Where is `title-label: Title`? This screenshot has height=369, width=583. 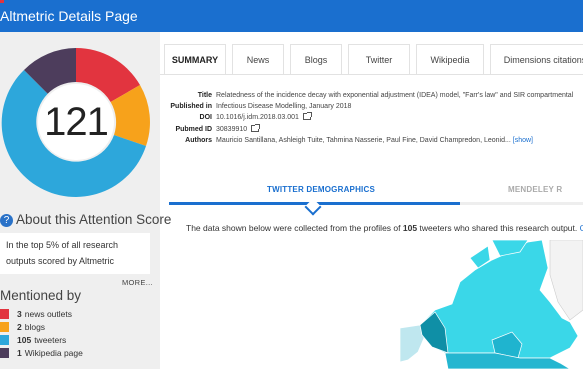 title-label: Title is located at coordinates (204, 95).